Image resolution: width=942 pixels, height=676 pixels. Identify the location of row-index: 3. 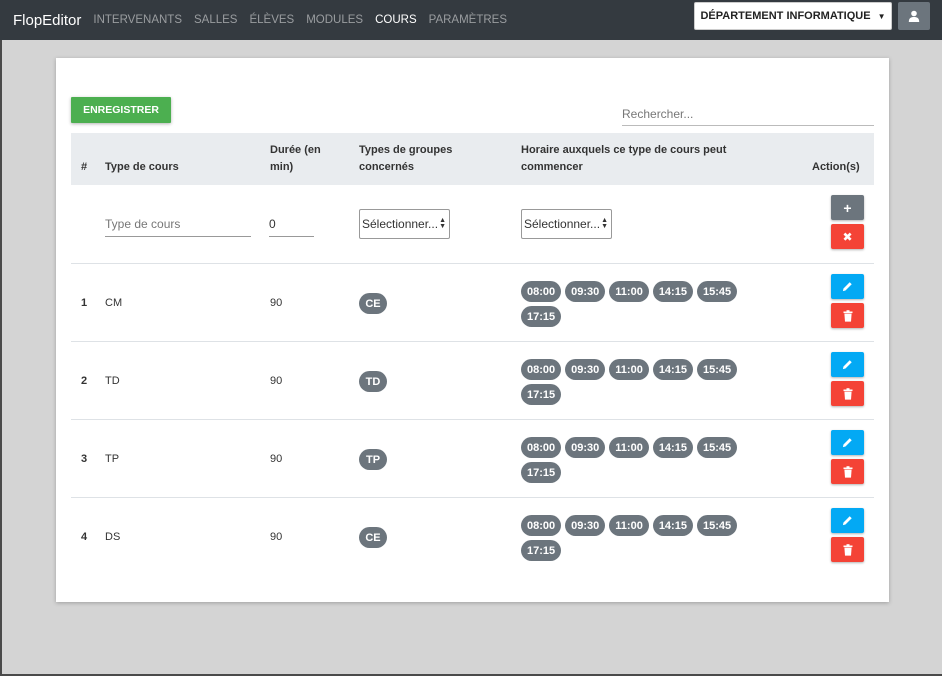
(84, 459).